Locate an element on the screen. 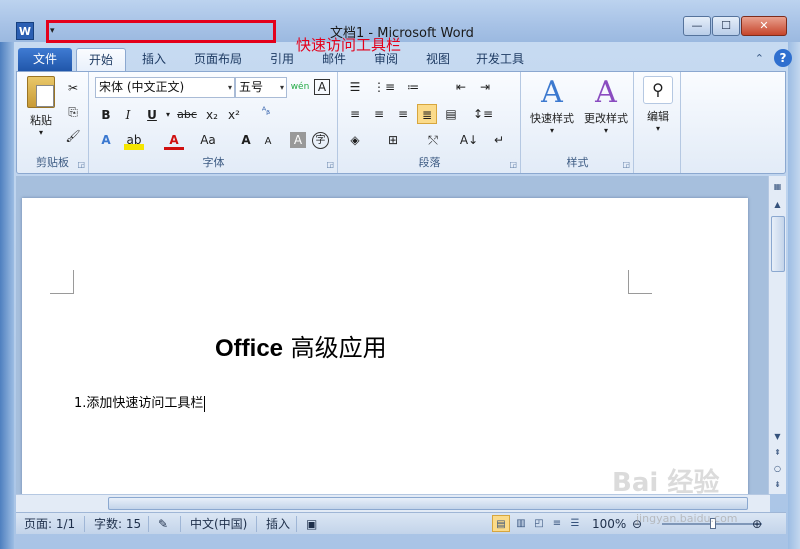  status-page: 页面: 1/1 is located at coordinates (49, 524).